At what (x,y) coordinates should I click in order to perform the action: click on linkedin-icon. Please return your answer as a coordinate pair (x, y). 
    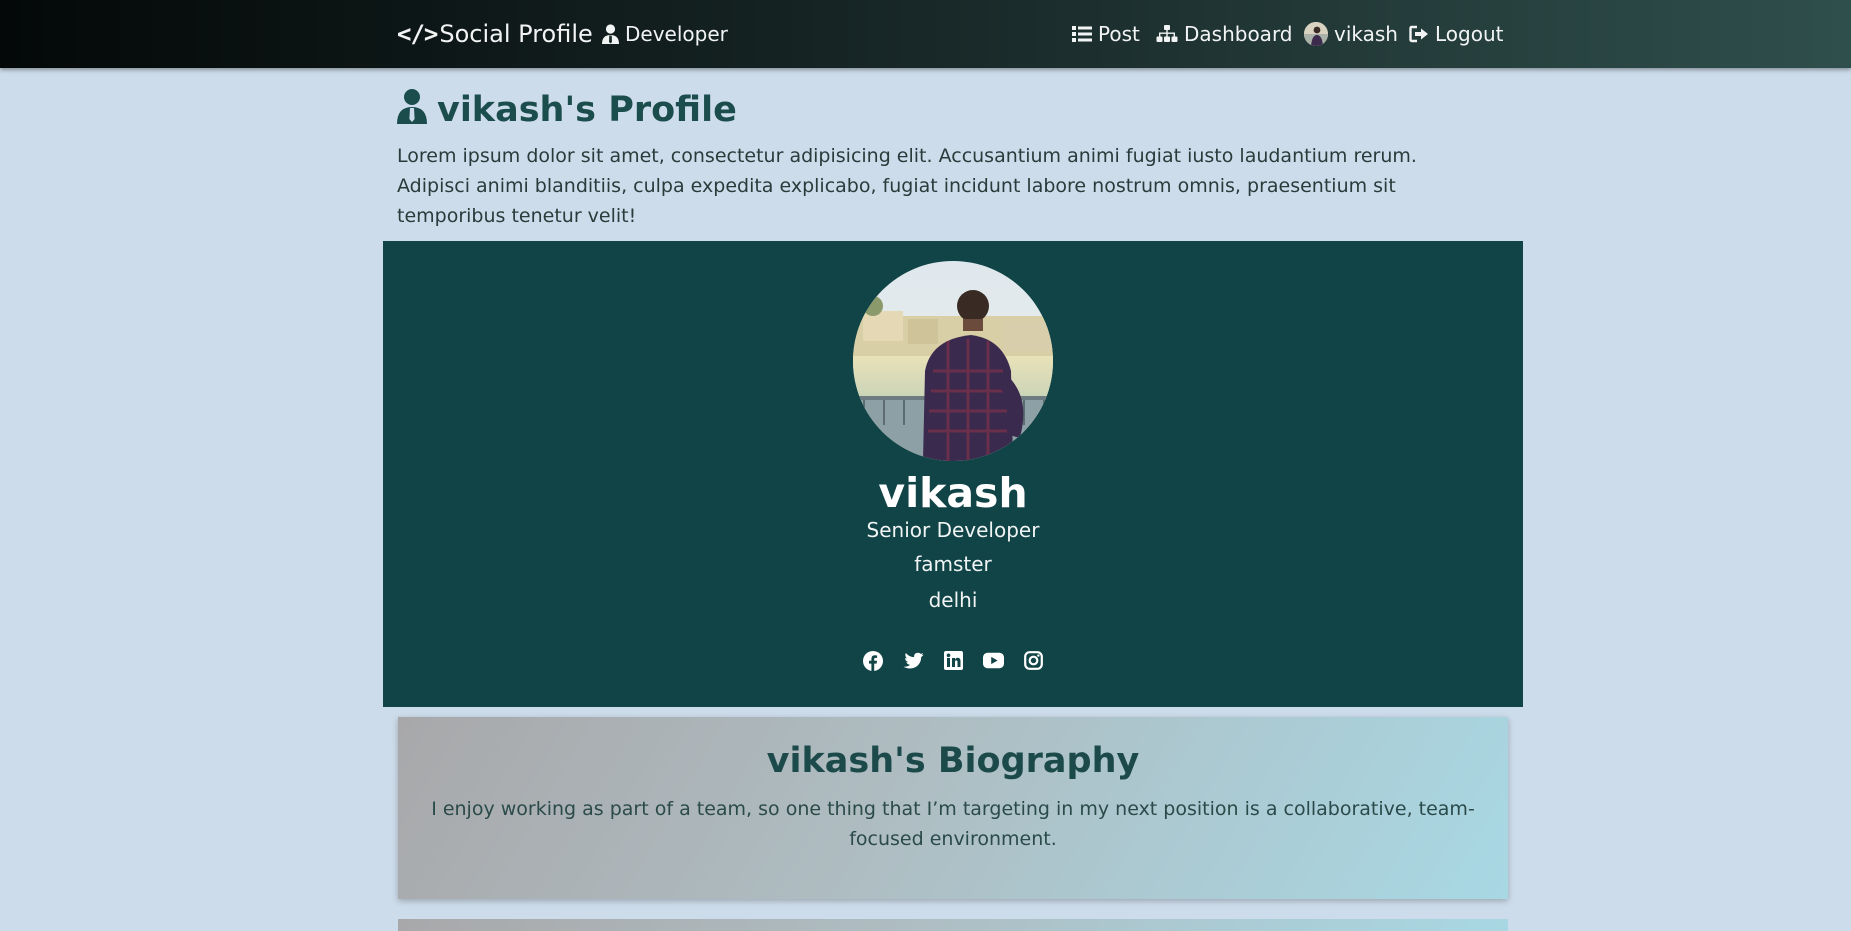
    Looking at the image, I should click on (953, 660).